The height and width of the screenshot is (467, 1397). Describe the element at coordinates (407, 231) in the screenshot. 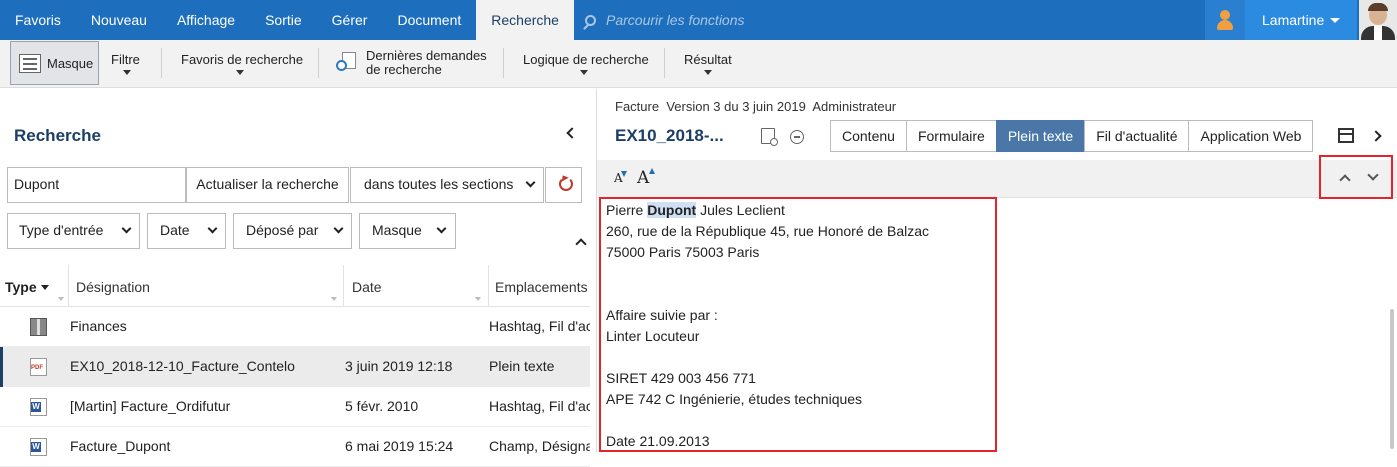

I see `filter-masque: Masque` at that location.